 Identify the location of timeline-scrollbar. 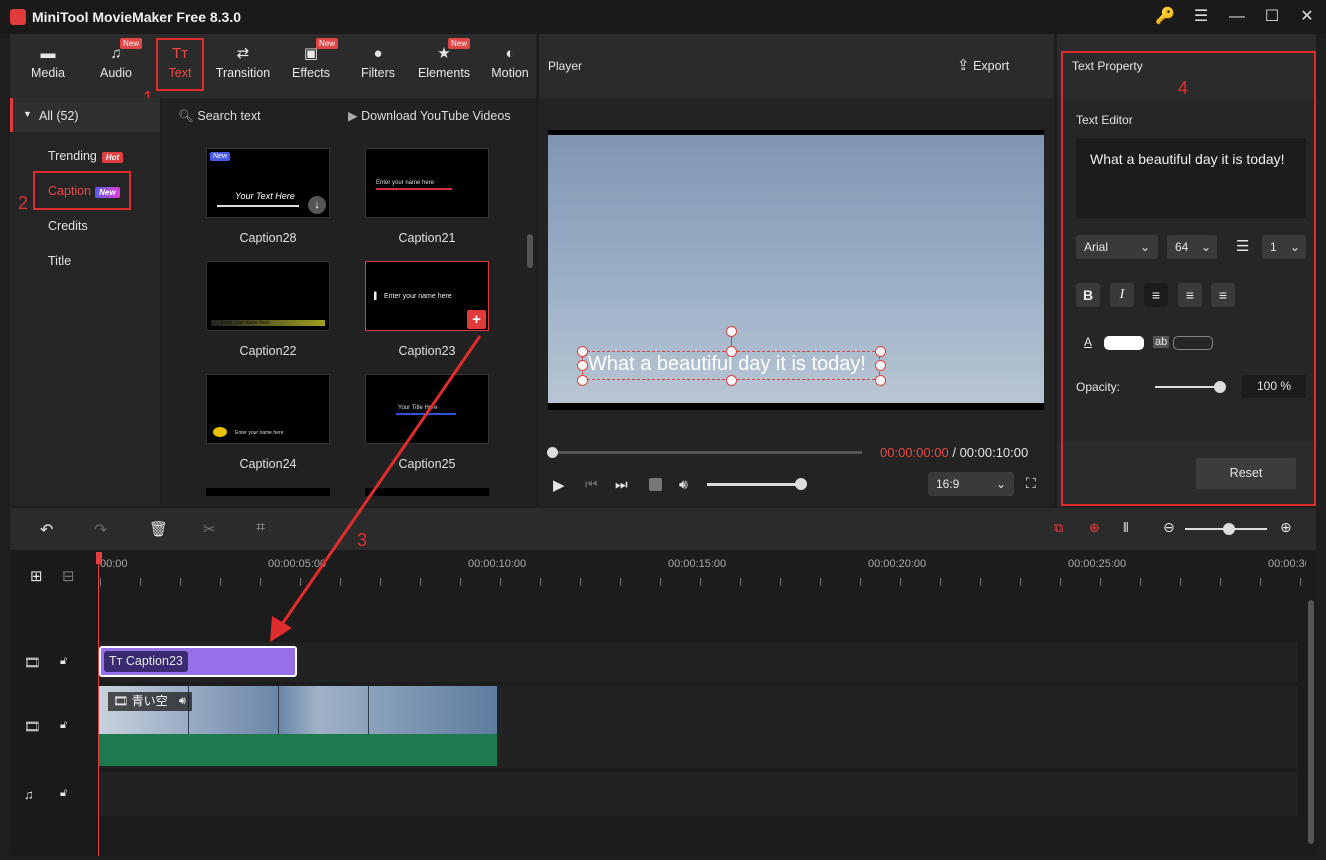
(1311, 722).